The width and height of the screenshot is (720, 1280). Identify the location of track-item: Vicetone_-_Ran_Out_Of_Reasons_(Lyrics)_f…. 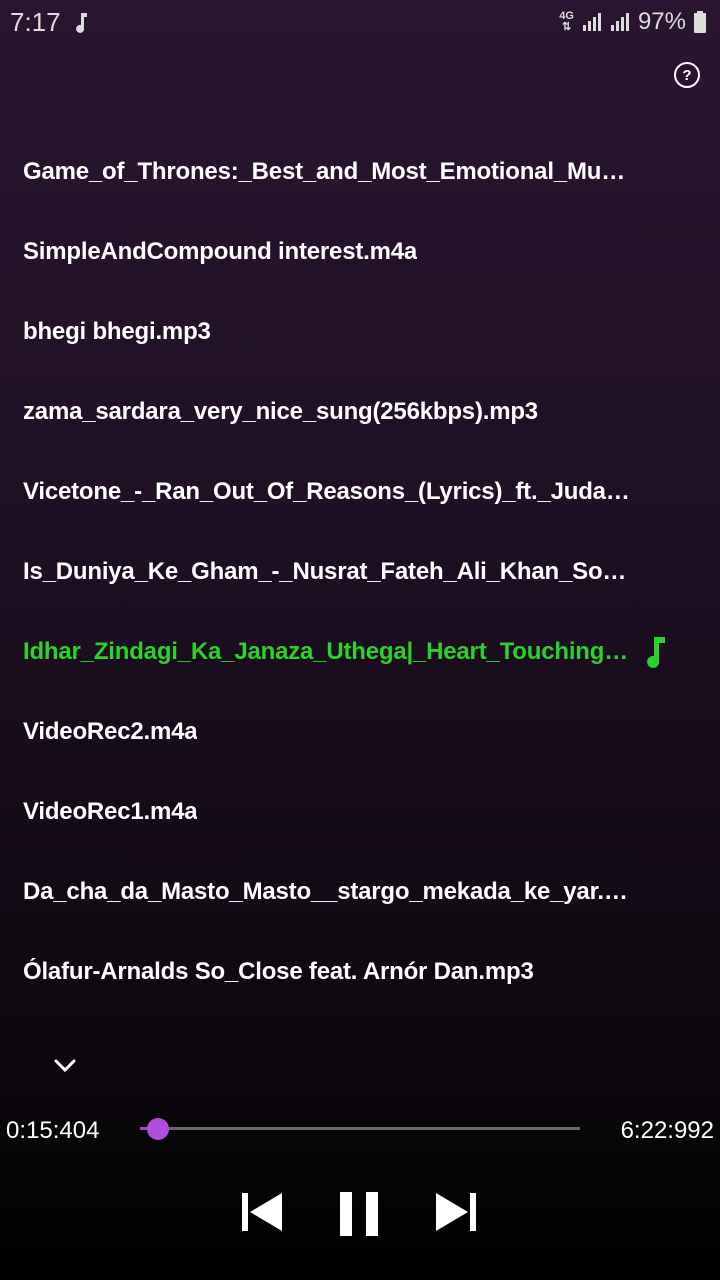
(360, 492).